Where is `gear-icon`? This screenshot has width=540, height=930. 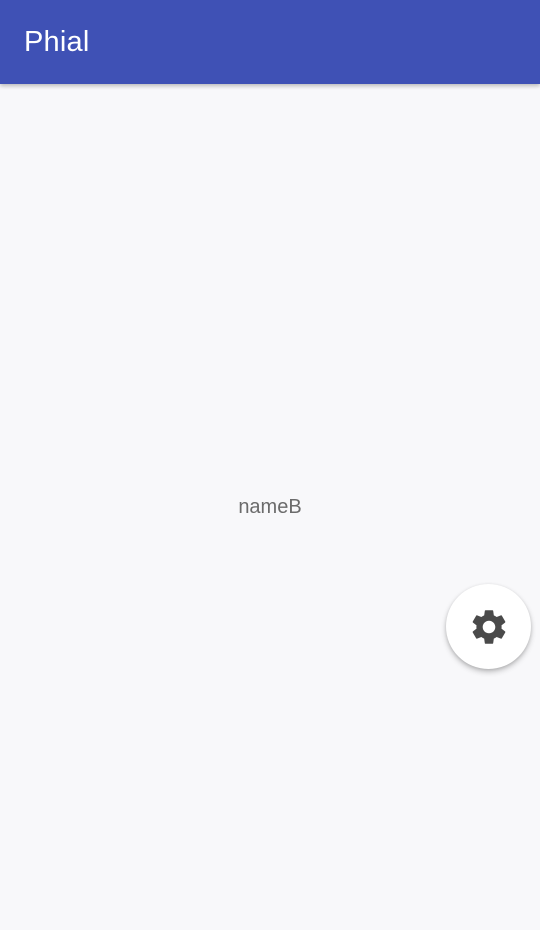
gear-icon is located at coordinates (489, 627).